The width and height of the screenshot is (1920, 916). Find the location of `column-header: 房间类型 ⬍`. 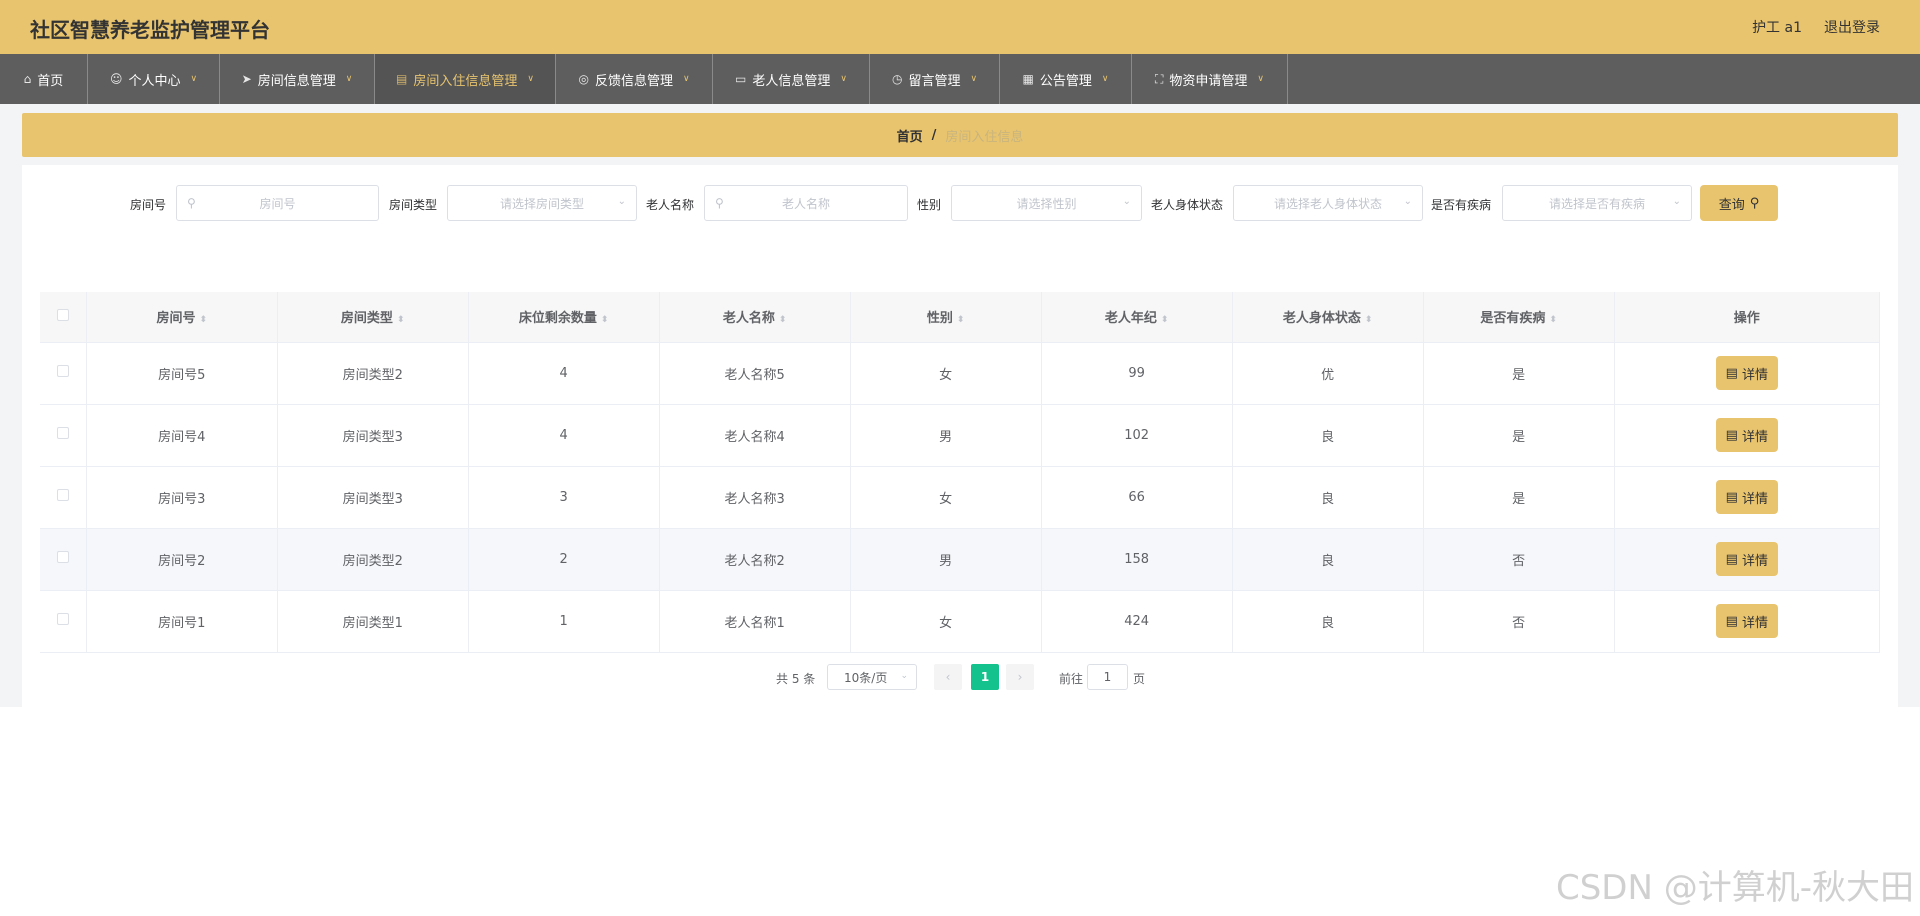

column-header: 房间类型 ⬍ is located at coordinates (373, 317).